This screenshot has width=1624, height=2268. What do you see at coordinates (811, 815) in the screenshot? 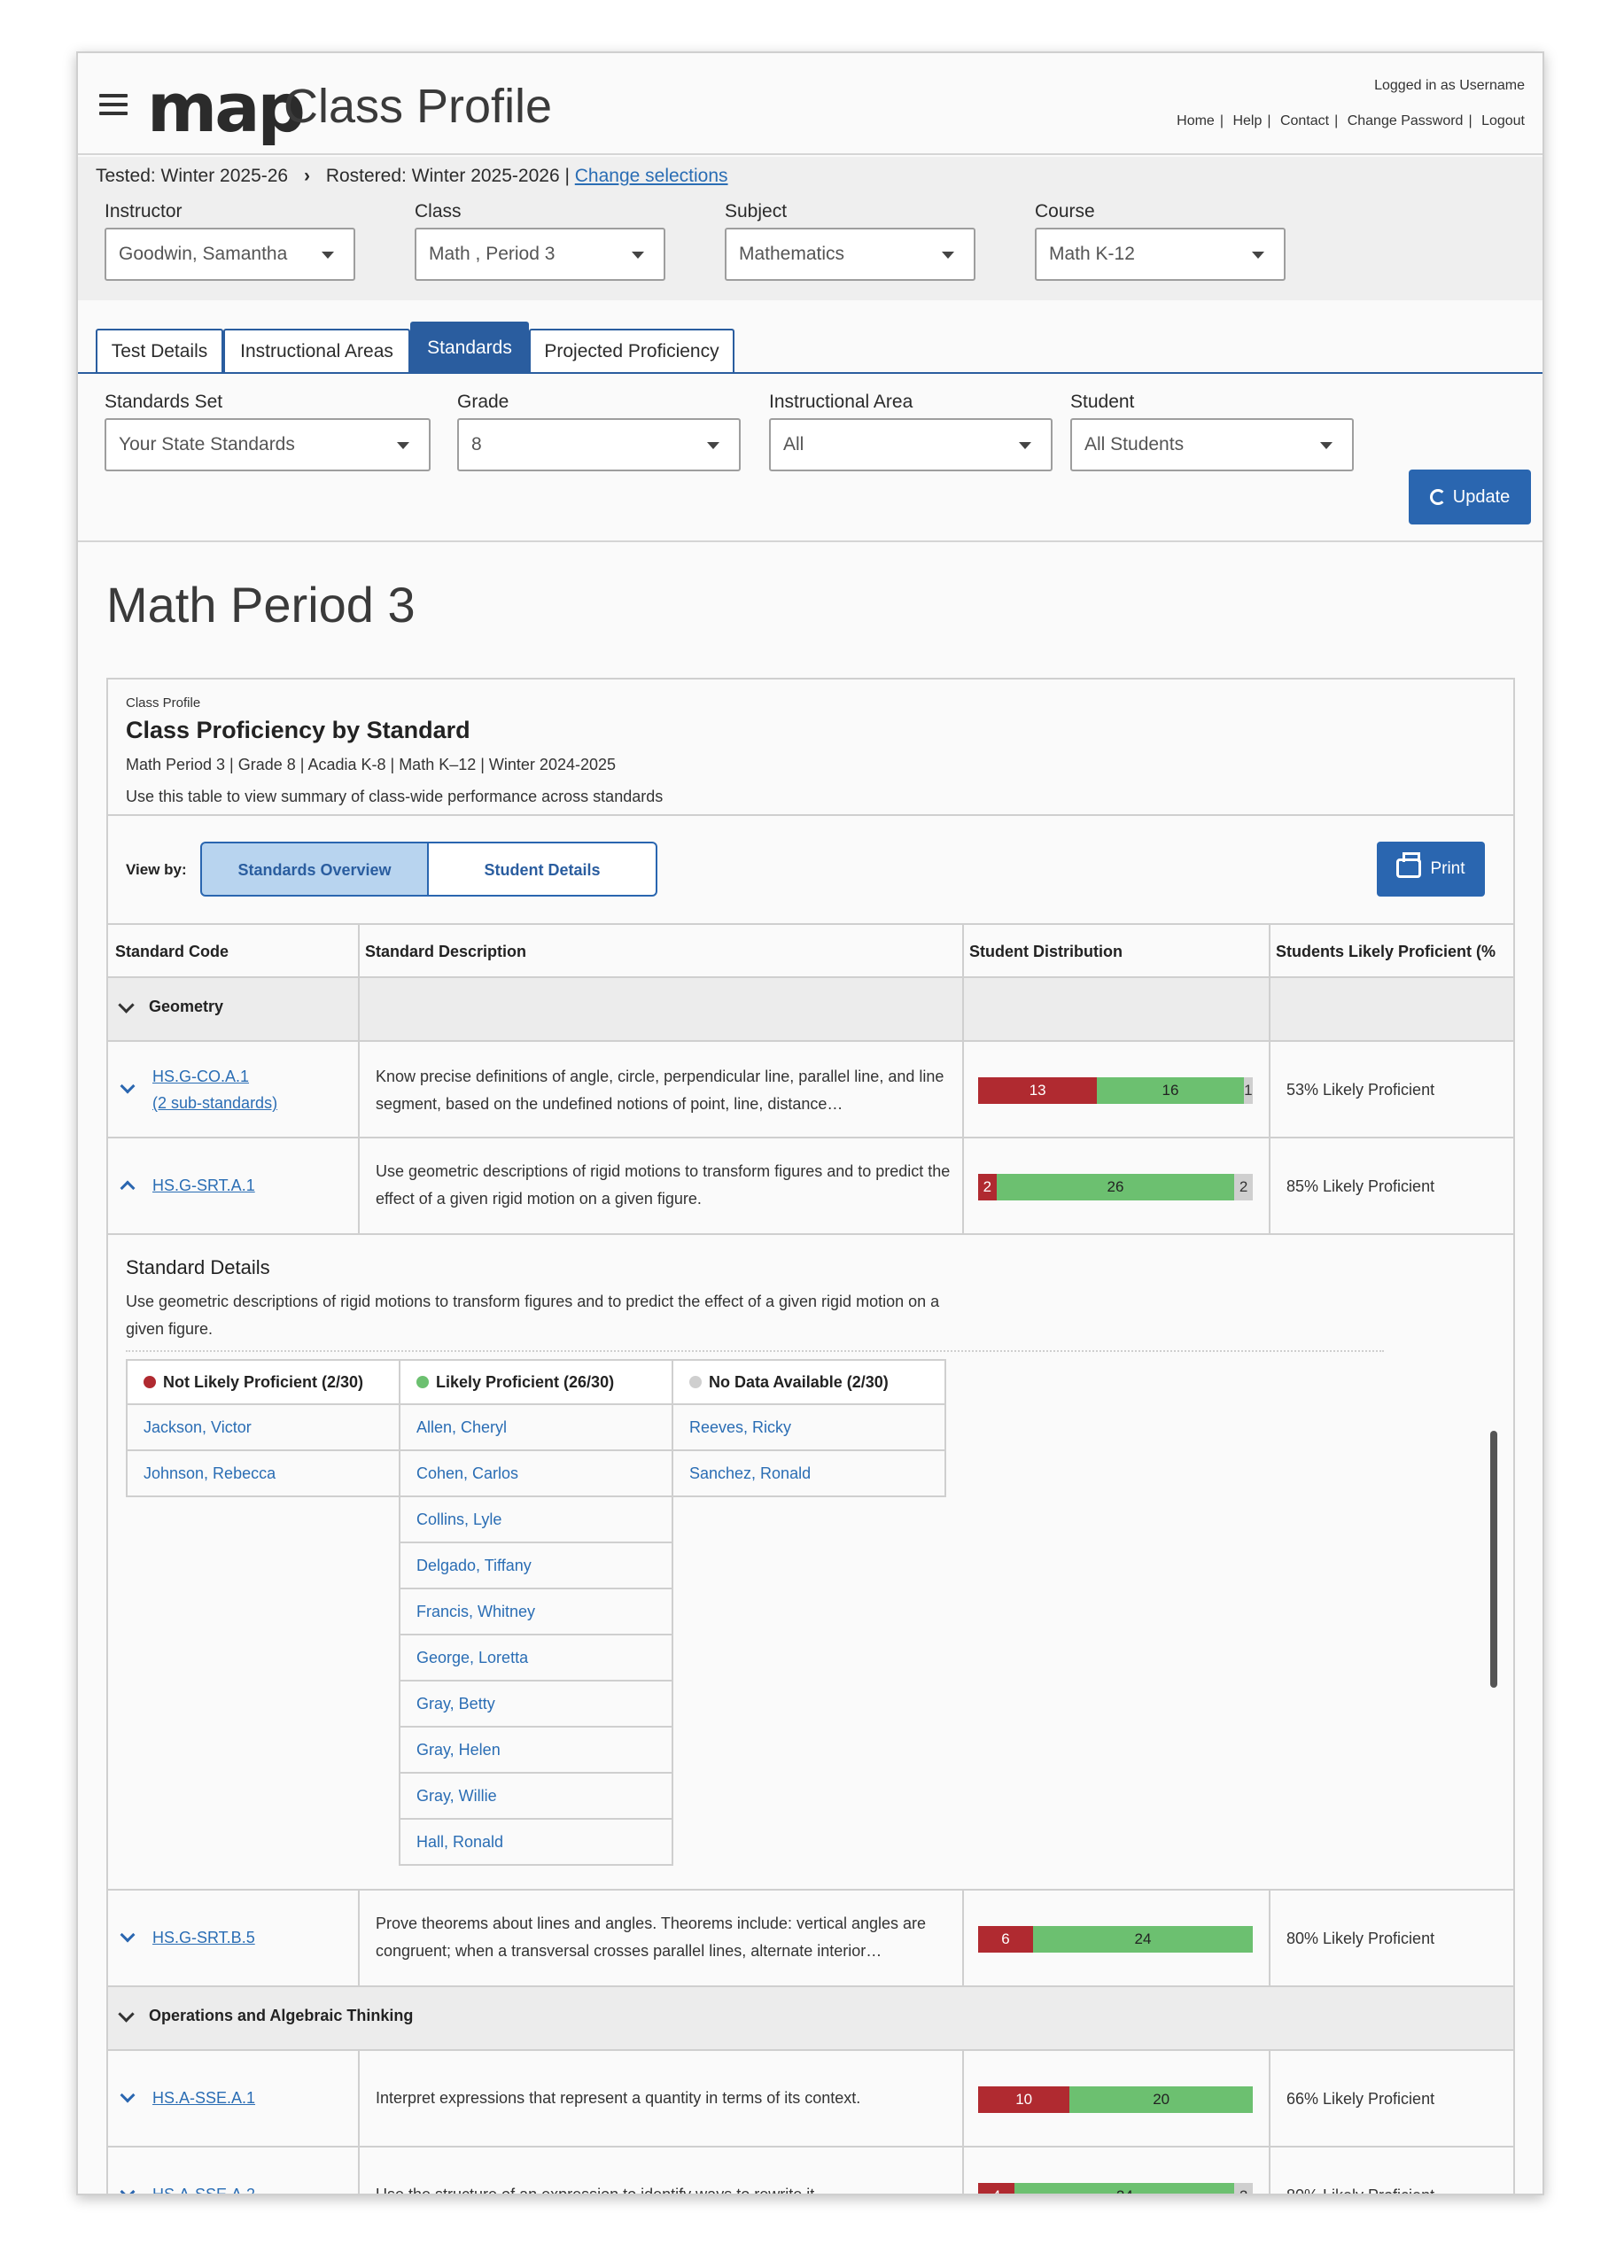
I see `divider` at bounding box center [811, 815].